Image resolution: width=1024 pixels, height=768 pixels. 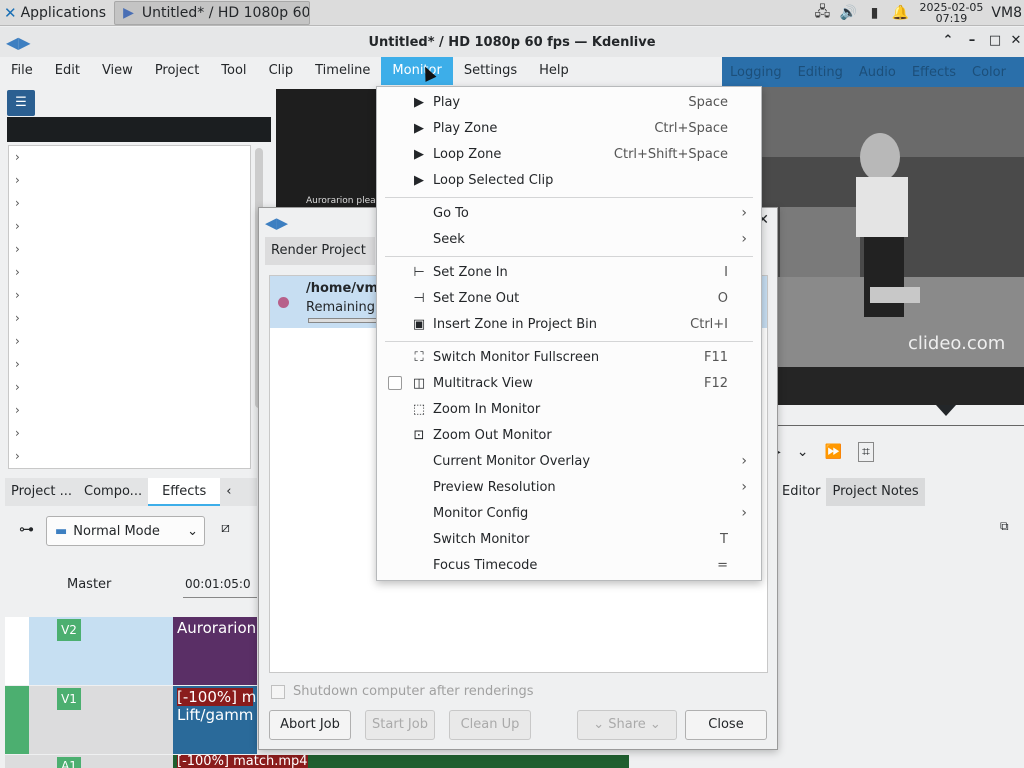 I want to click on shutdown-checkbox, so click(x=278, y=691).